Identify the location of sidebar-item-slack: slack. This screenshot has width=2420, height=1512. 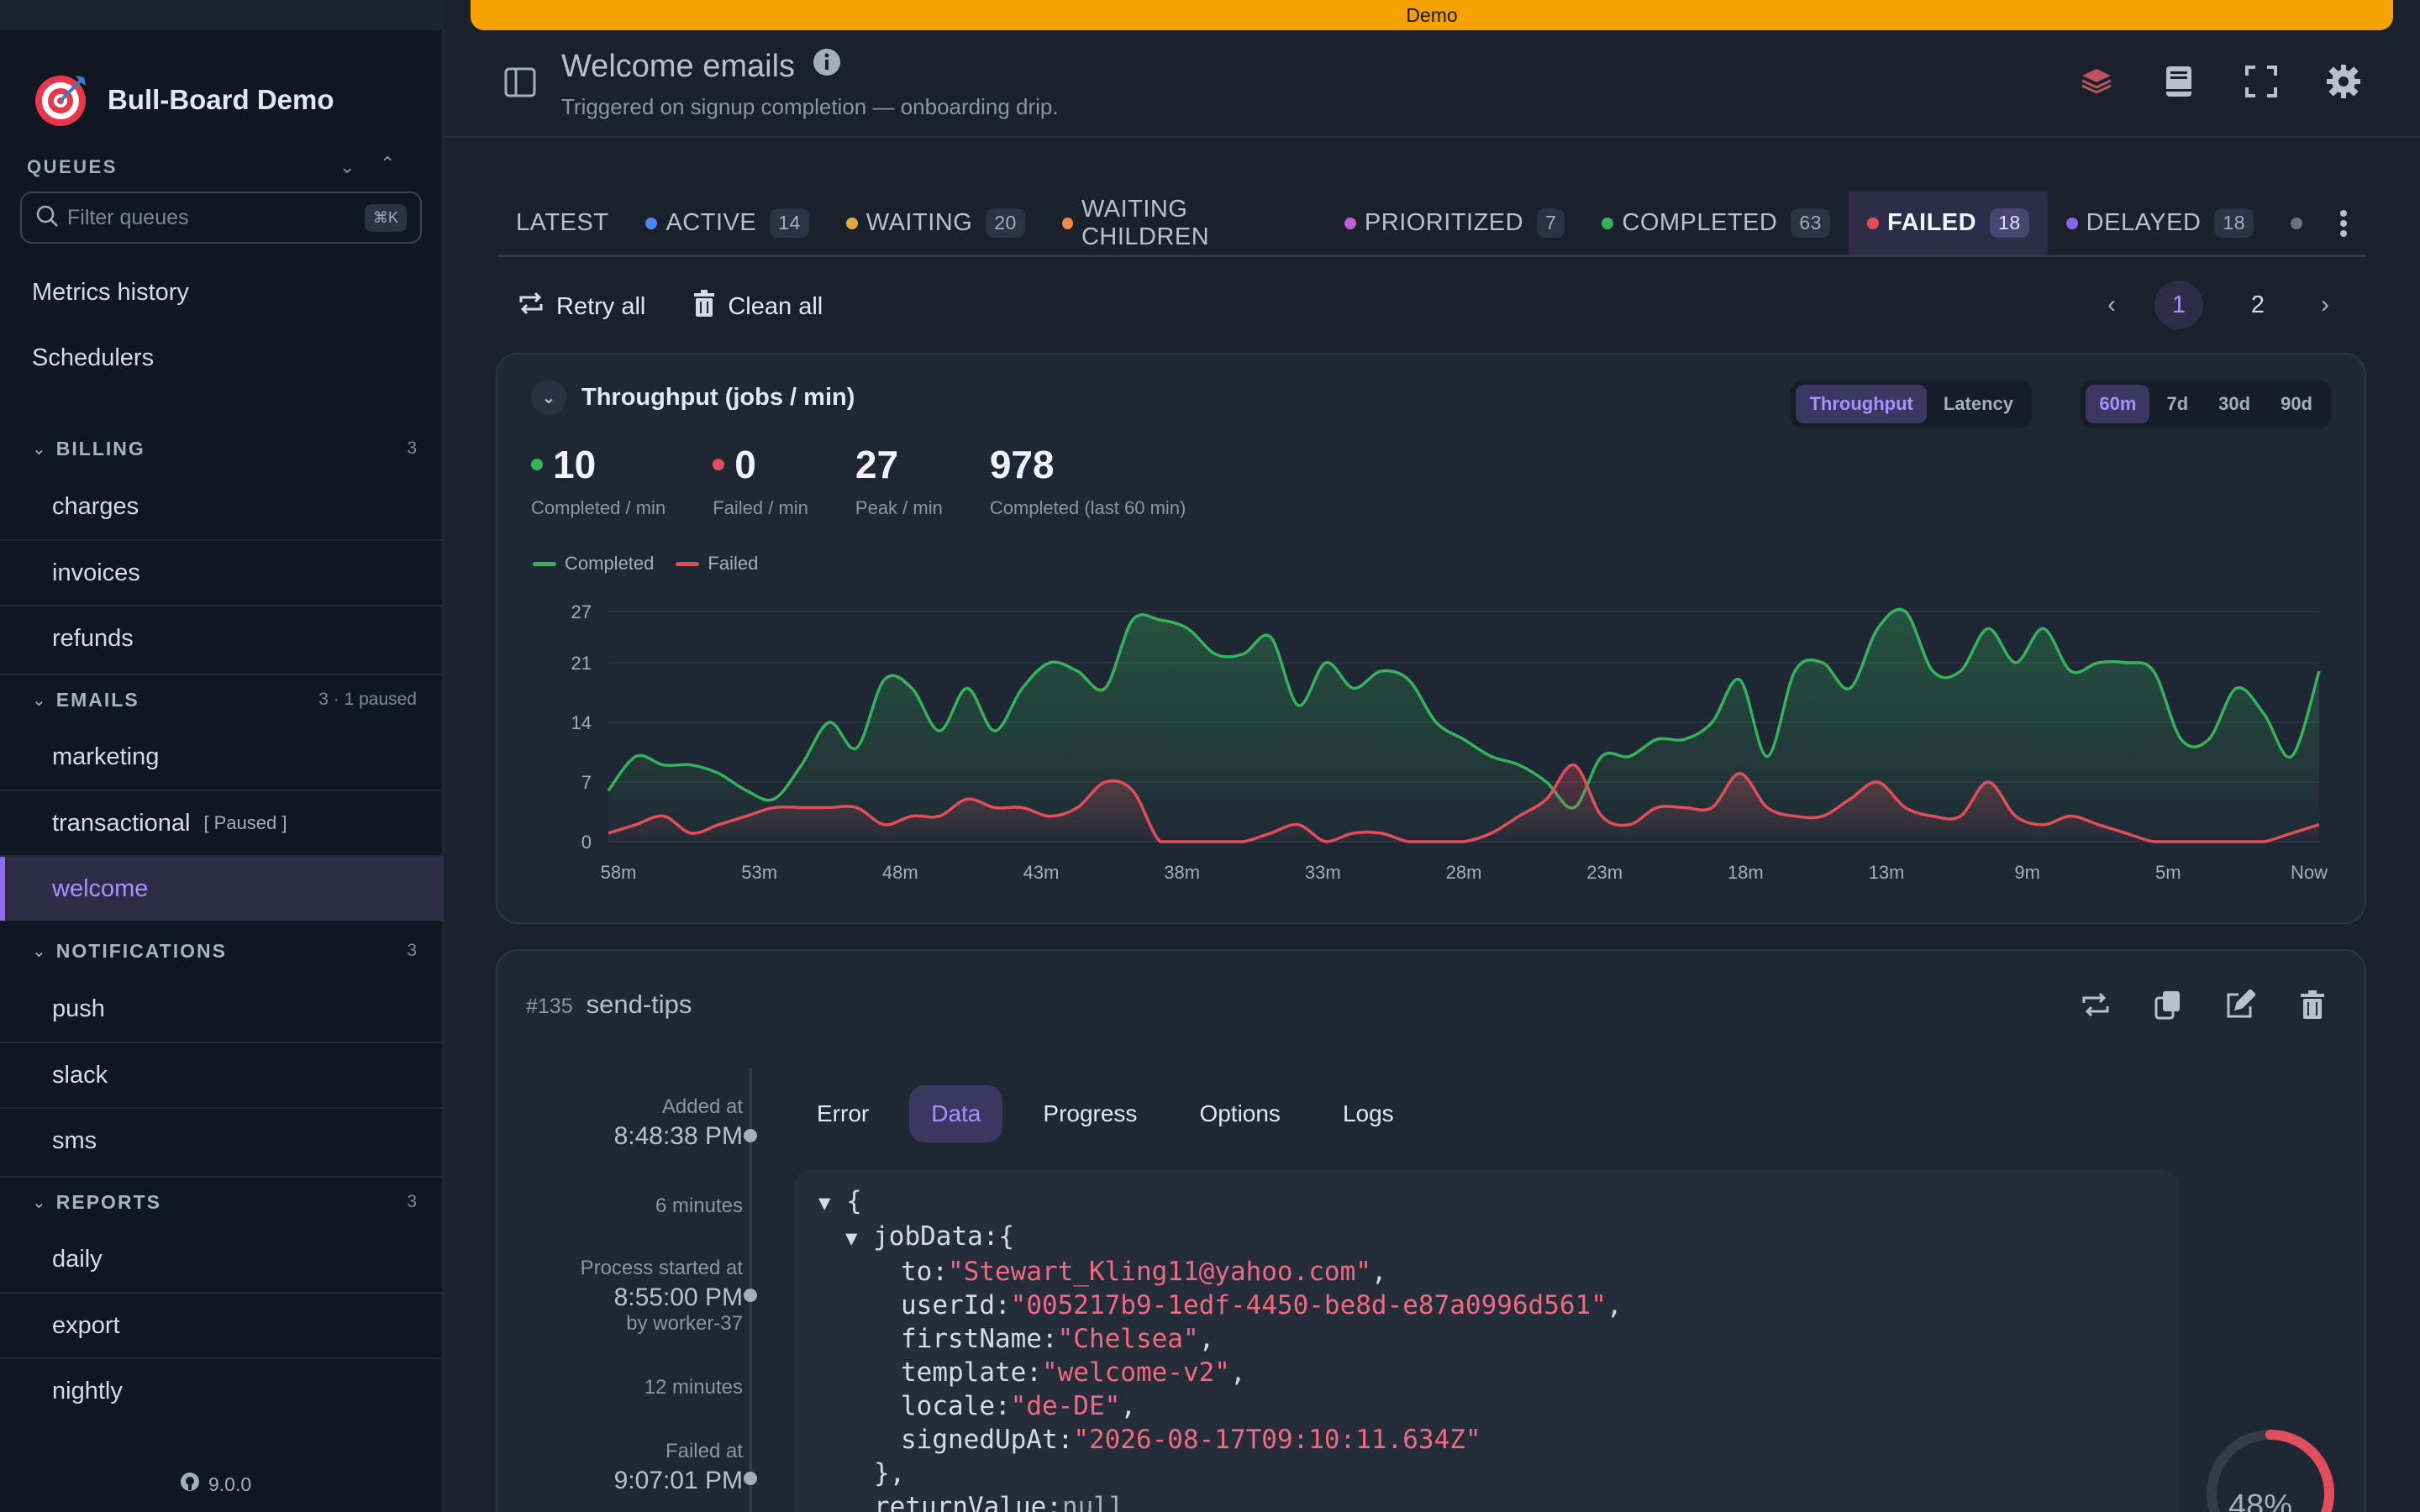
(222, 1074).